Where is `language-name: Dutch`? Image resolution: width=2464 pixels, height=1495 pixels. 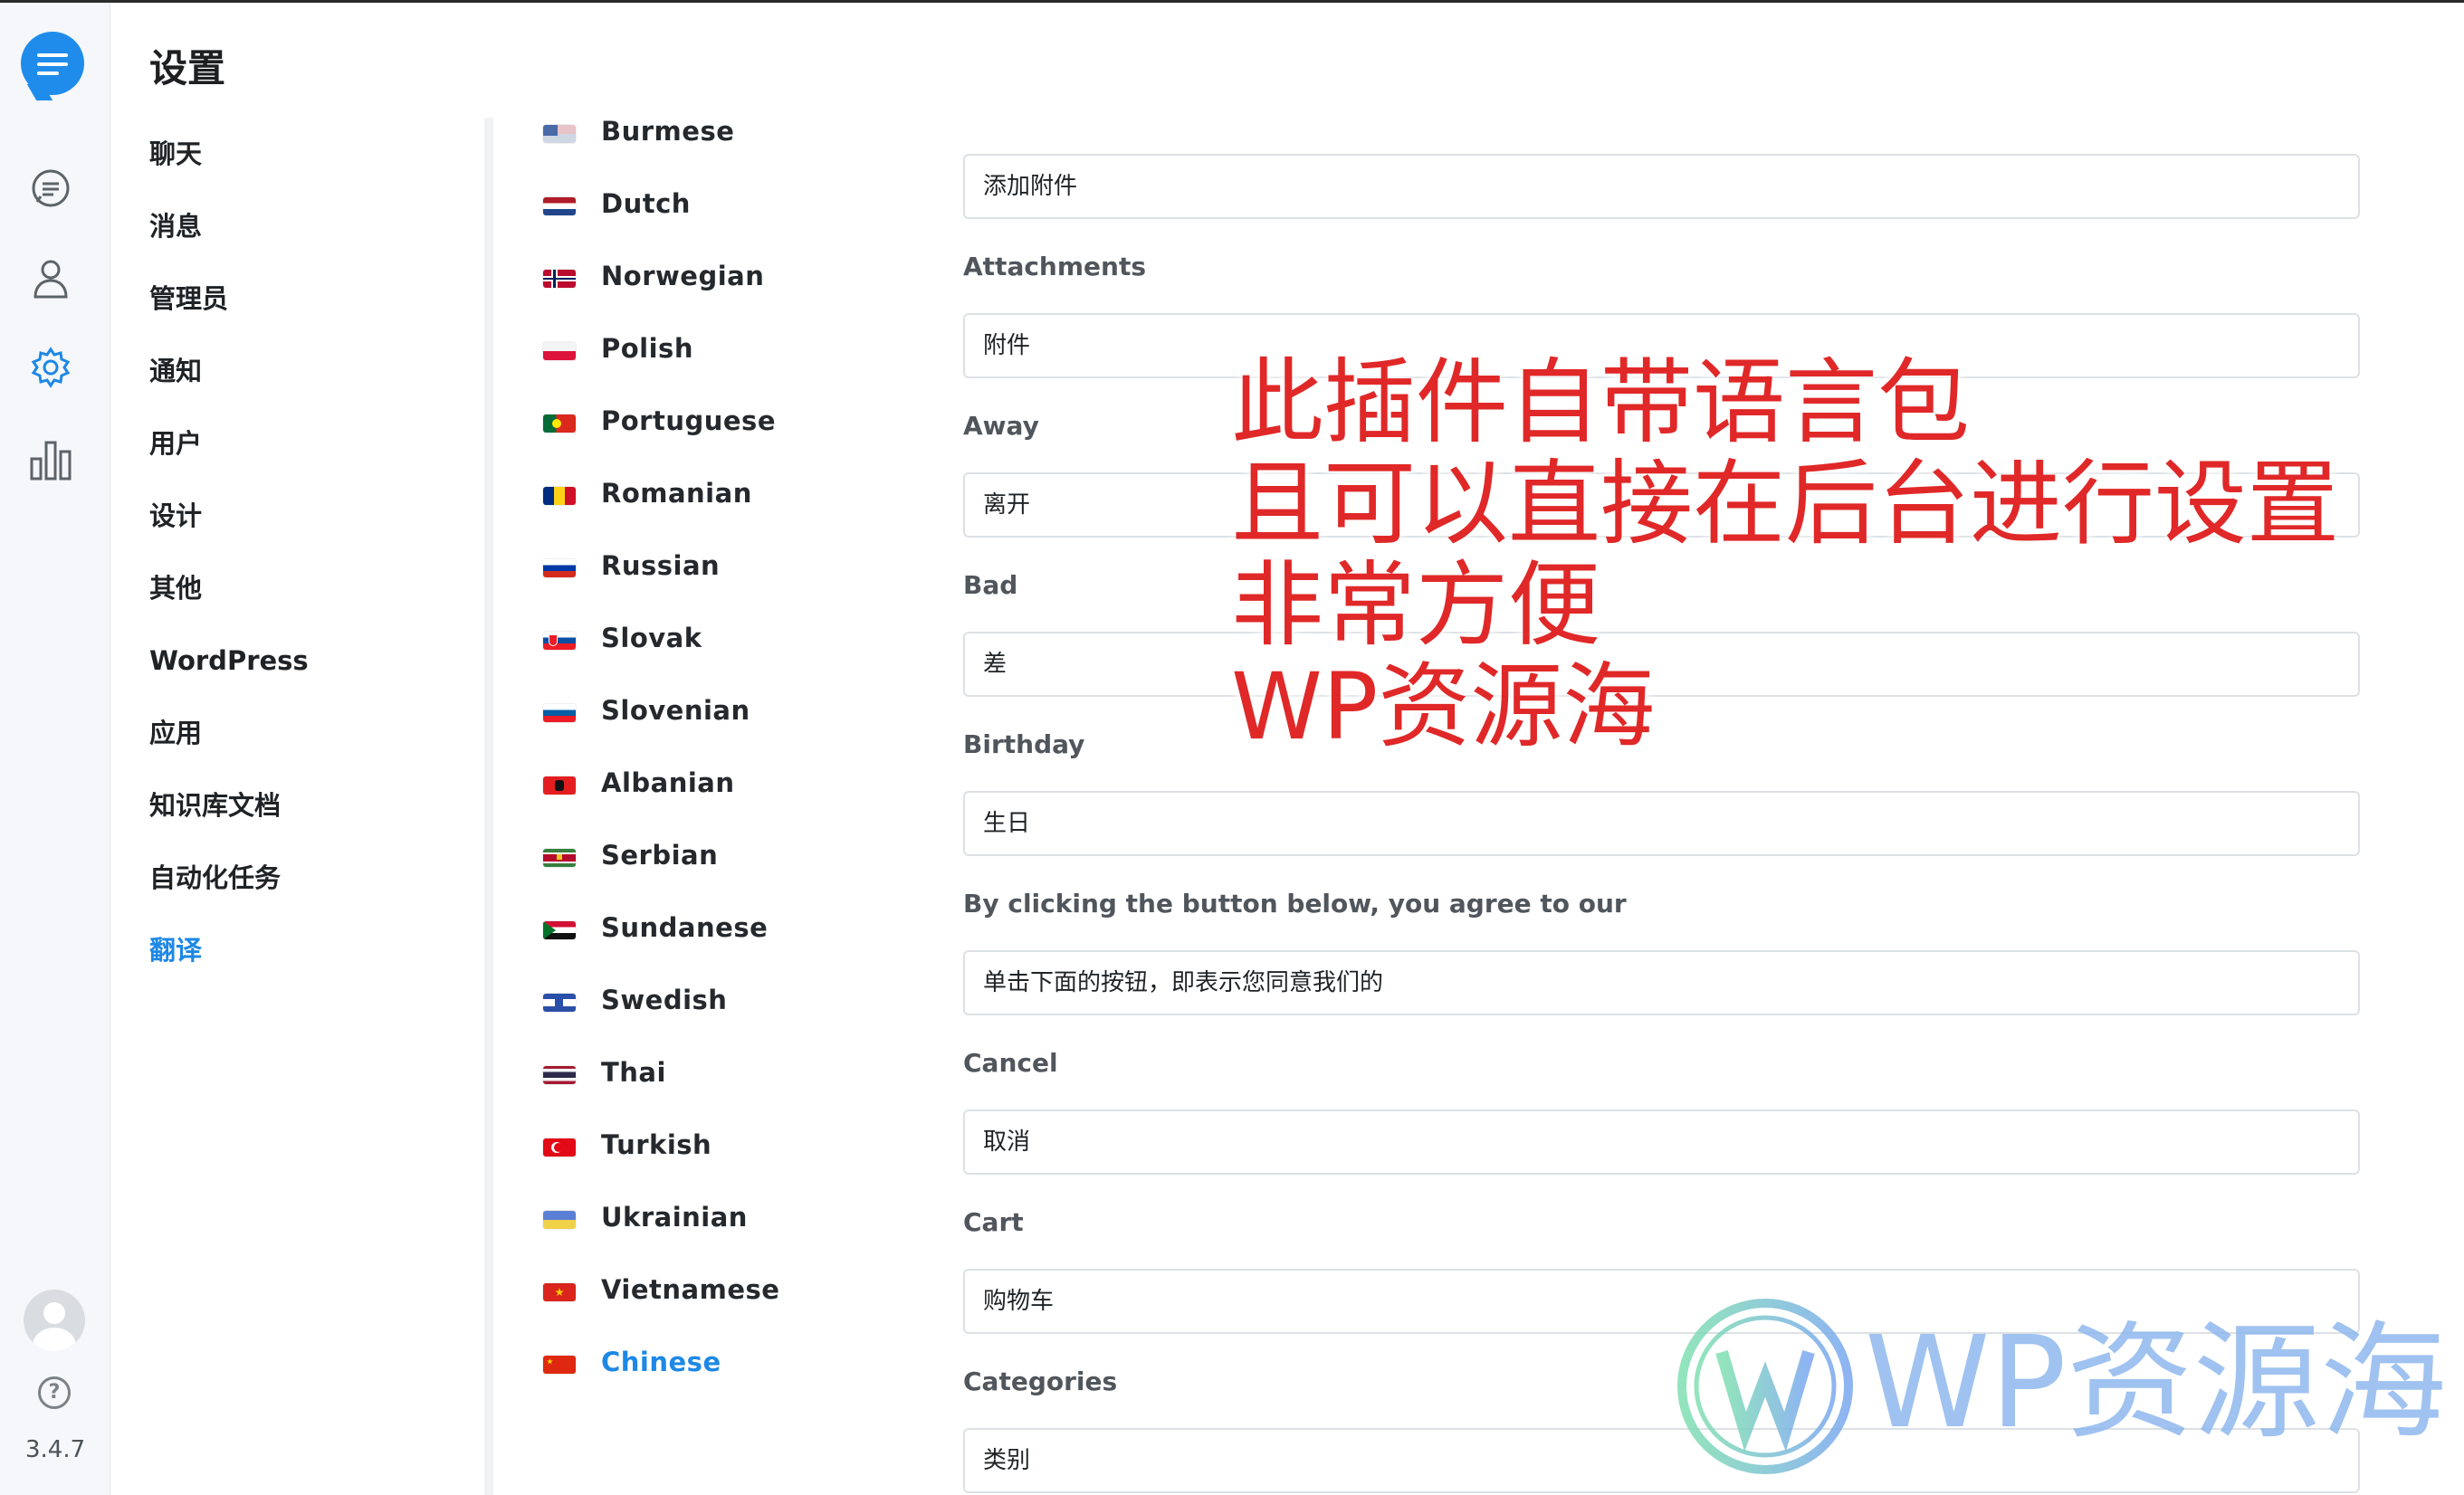
language-name: Dutch is located at coordinates (646, 203).